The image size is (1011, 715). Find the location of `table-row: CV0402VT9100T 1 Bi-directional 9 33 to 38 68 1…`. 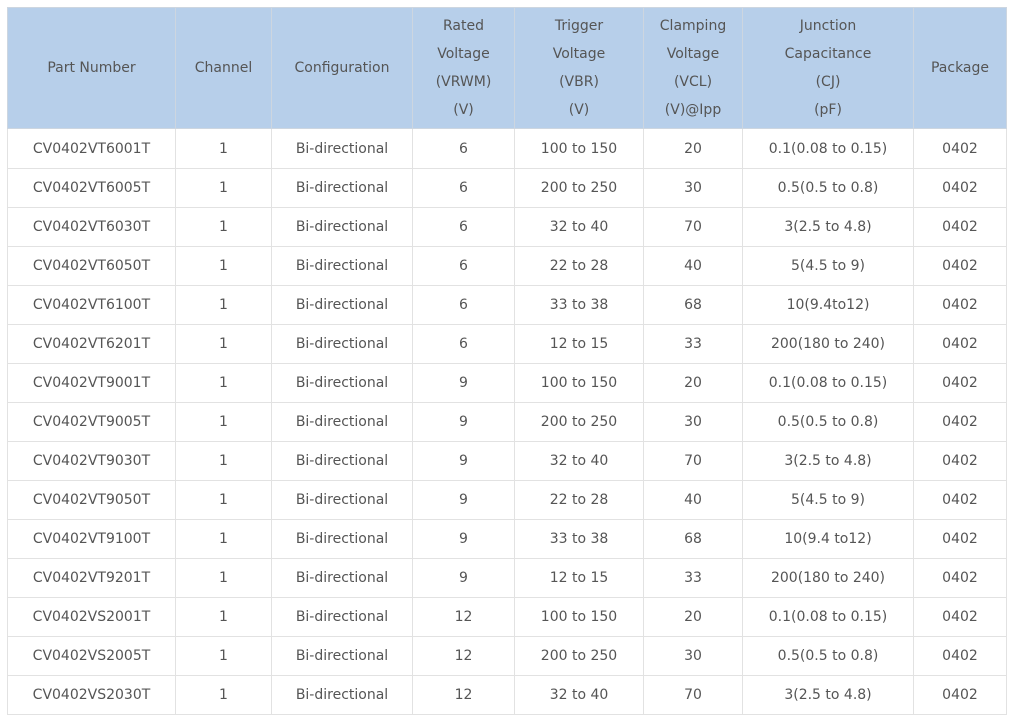

table-row: CV0402VT9100T 1 Bi-directional 9 33 to 38 68 1… is located at coordinates (507, 539).